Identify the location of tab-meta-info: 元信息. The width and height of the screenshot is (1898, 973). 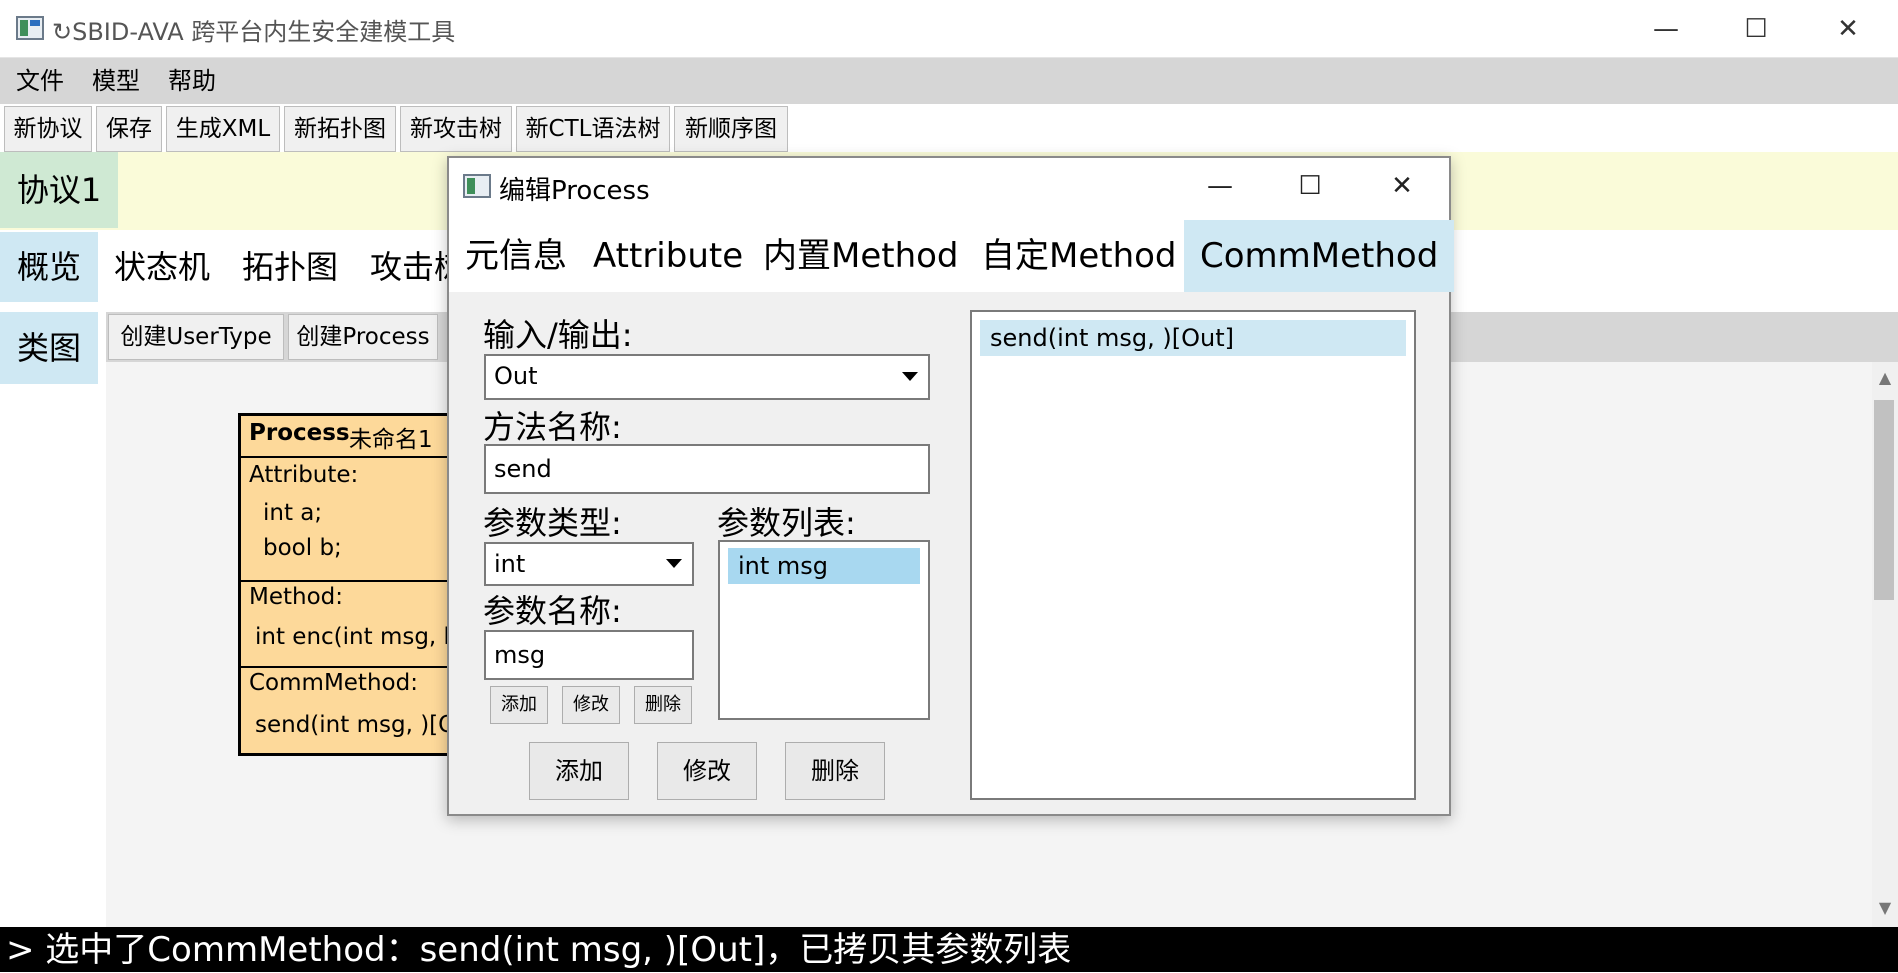
(516, 256).